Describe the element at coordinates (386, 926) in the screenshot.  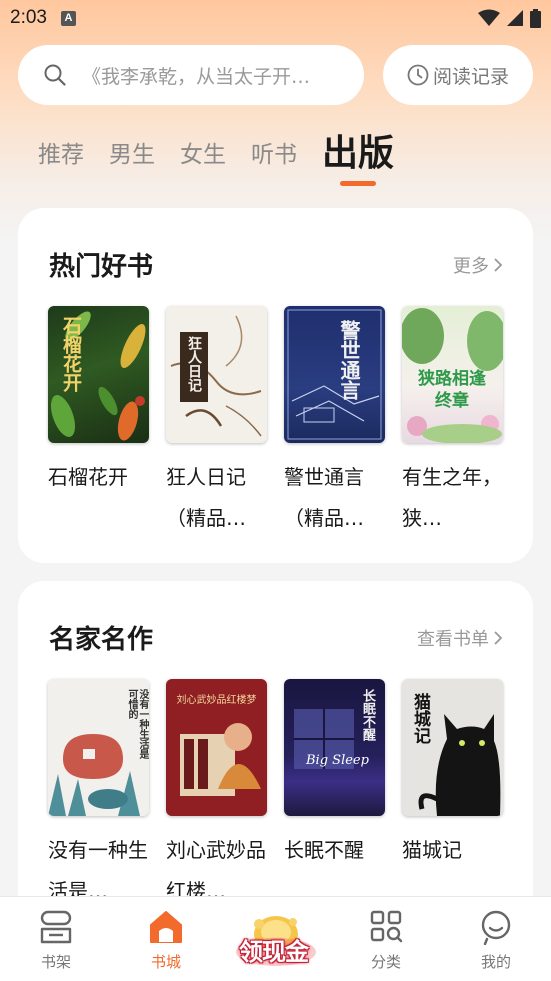
I see `category-grid-icon` at that location.